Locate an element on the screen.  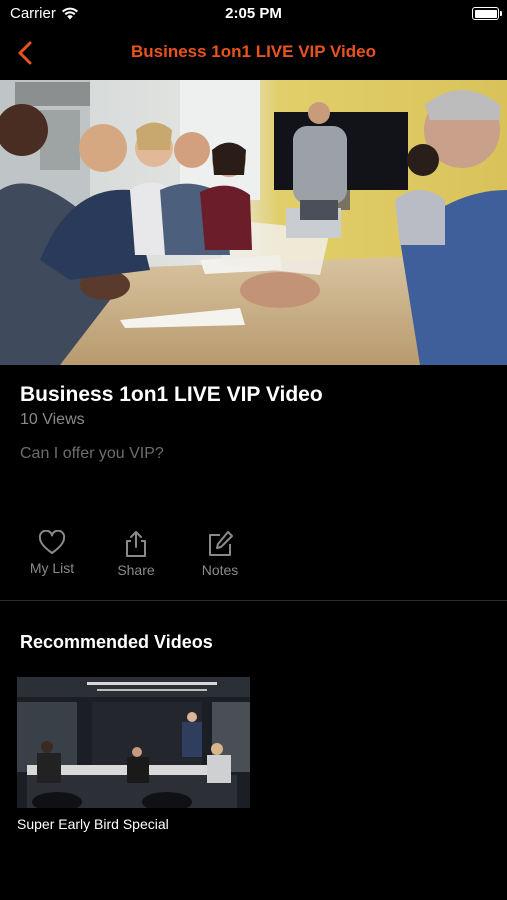
battery-icon is located at coordinates (487, 13).